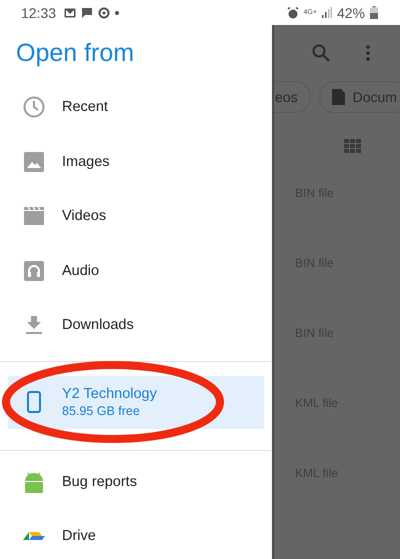 This screenshot has height=559, width=400. Describe the element at coordinates (350, 12) in the screenshot. I see `battery-percent: 42%` at that location.